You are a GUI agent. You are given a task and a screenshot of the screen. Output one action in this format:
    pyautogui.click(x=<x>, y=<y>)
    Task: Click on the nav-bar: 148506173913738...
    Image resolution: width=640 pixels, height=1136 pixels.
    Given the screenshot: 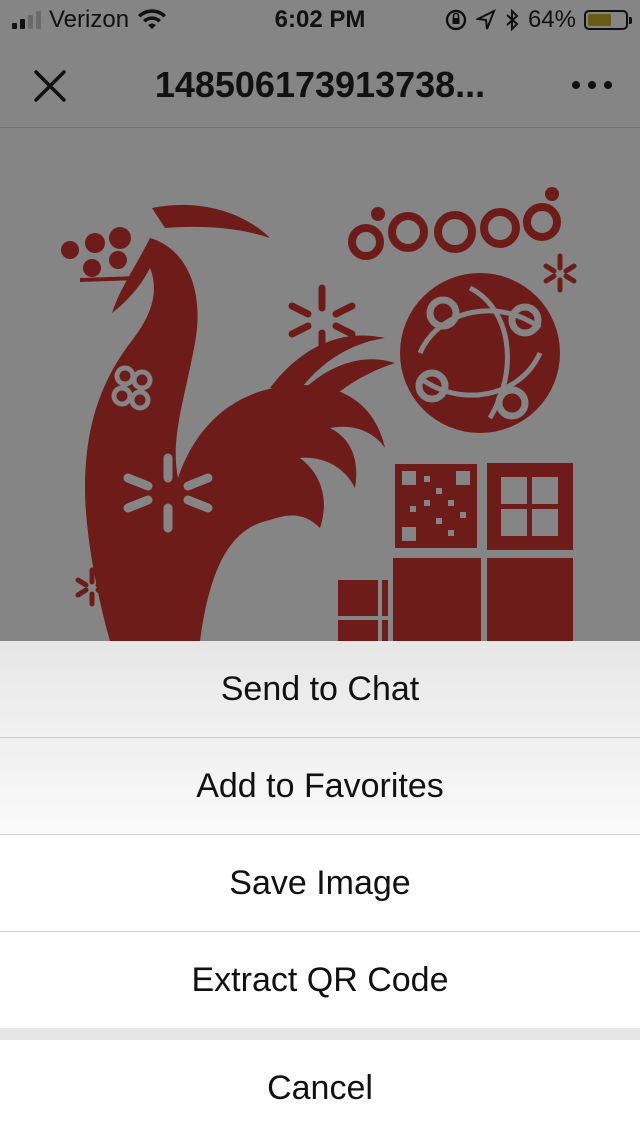 What is the action you would take?
    pyautogui.click(x=320, y=84)
    